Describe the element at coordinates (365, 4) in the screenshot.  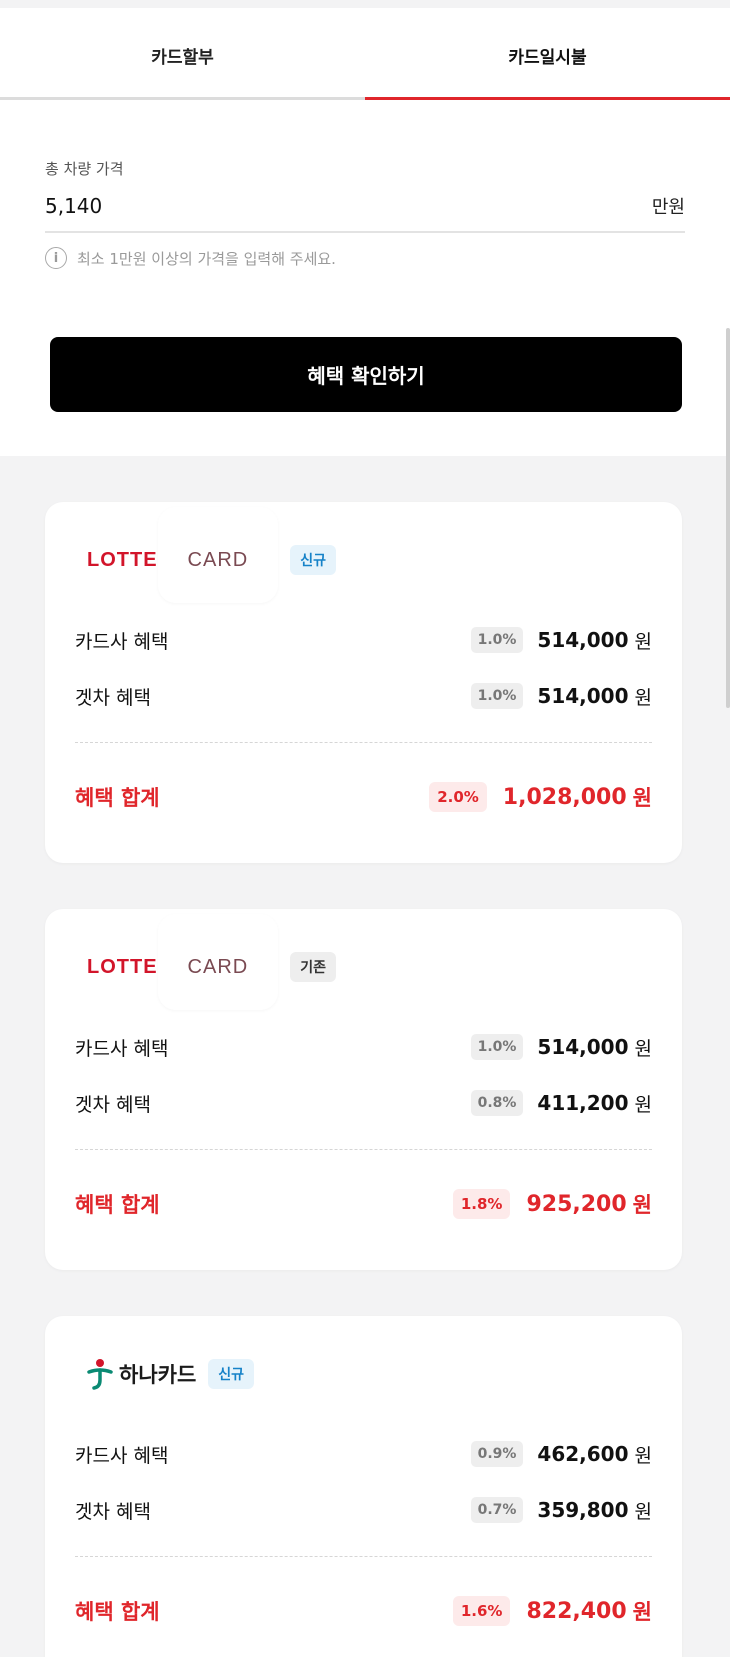
I see `top-strip` at that location.